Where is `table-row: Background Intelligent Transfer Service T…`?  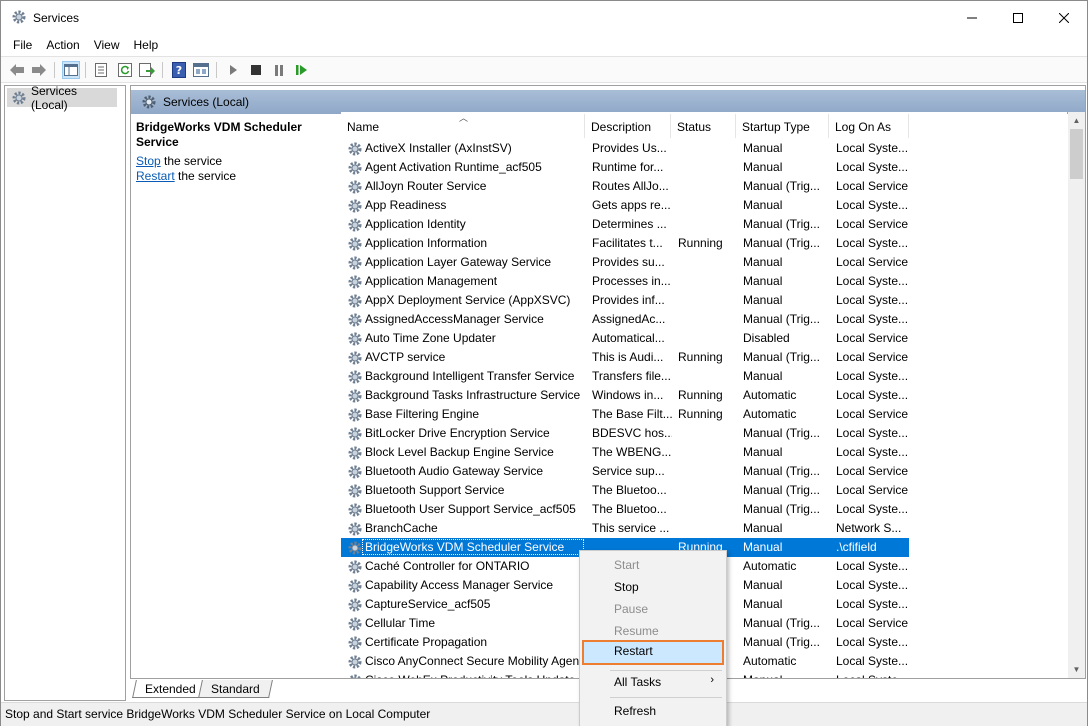
table-row: Background Intelligent Transfer Service T… is located at coordinates (625, 376).